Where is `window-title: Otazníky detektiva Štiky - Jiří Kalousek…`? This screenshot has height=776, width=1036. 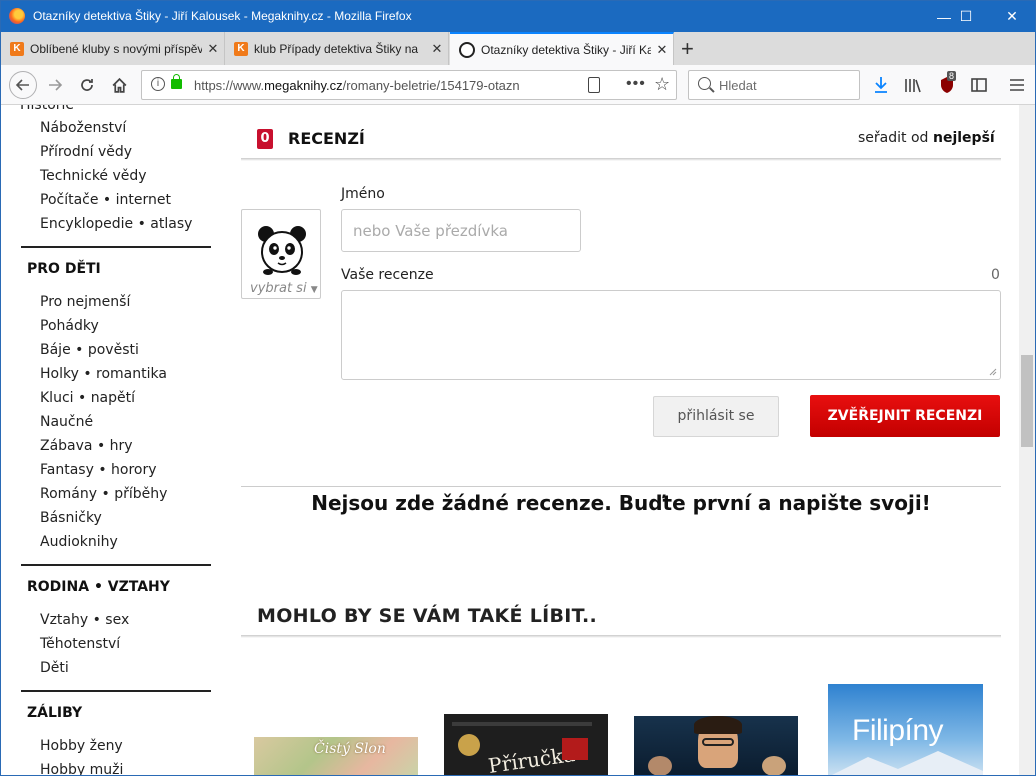
window-title: Otazníky detektiva Štiky - Jiří Kalousek… is located at coordinates (222, 16).